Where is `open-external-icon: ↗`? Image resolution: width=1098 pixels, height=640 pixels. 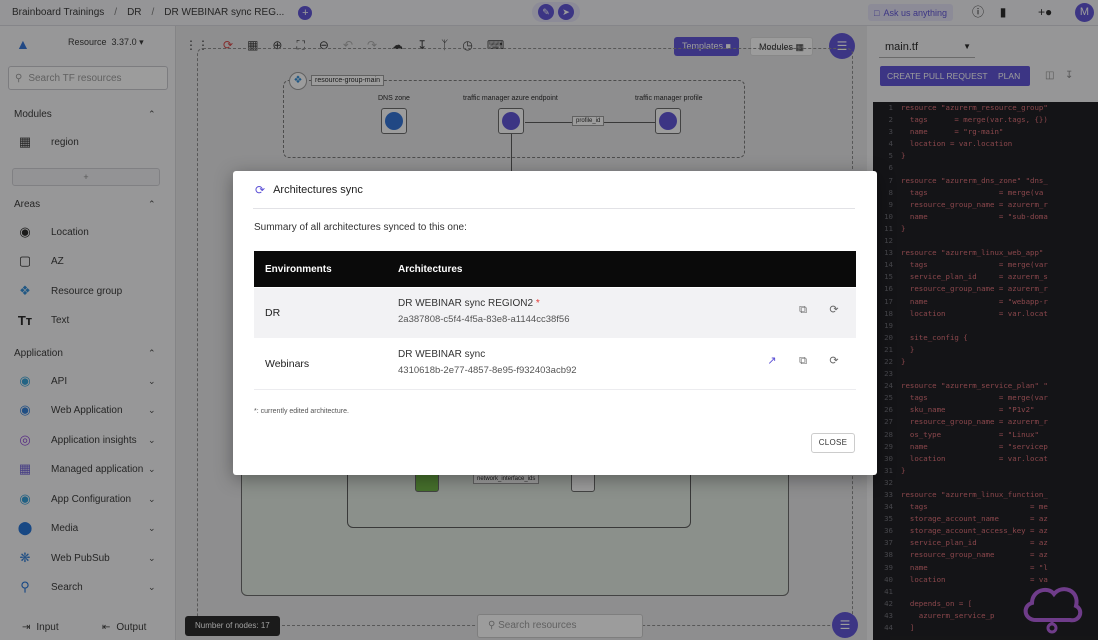
open-external-icon: ↗ is located at coordinates (772, 361).